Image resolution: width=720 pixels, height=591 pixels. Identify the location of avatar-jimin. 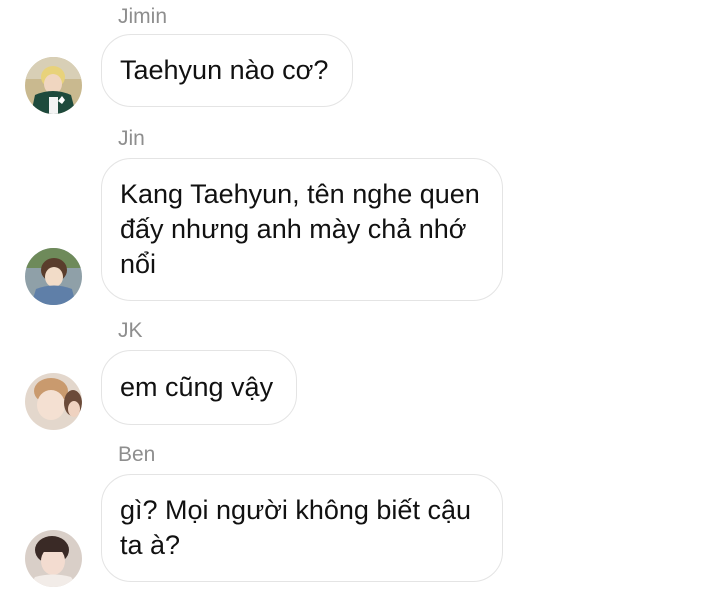
(53, 85).